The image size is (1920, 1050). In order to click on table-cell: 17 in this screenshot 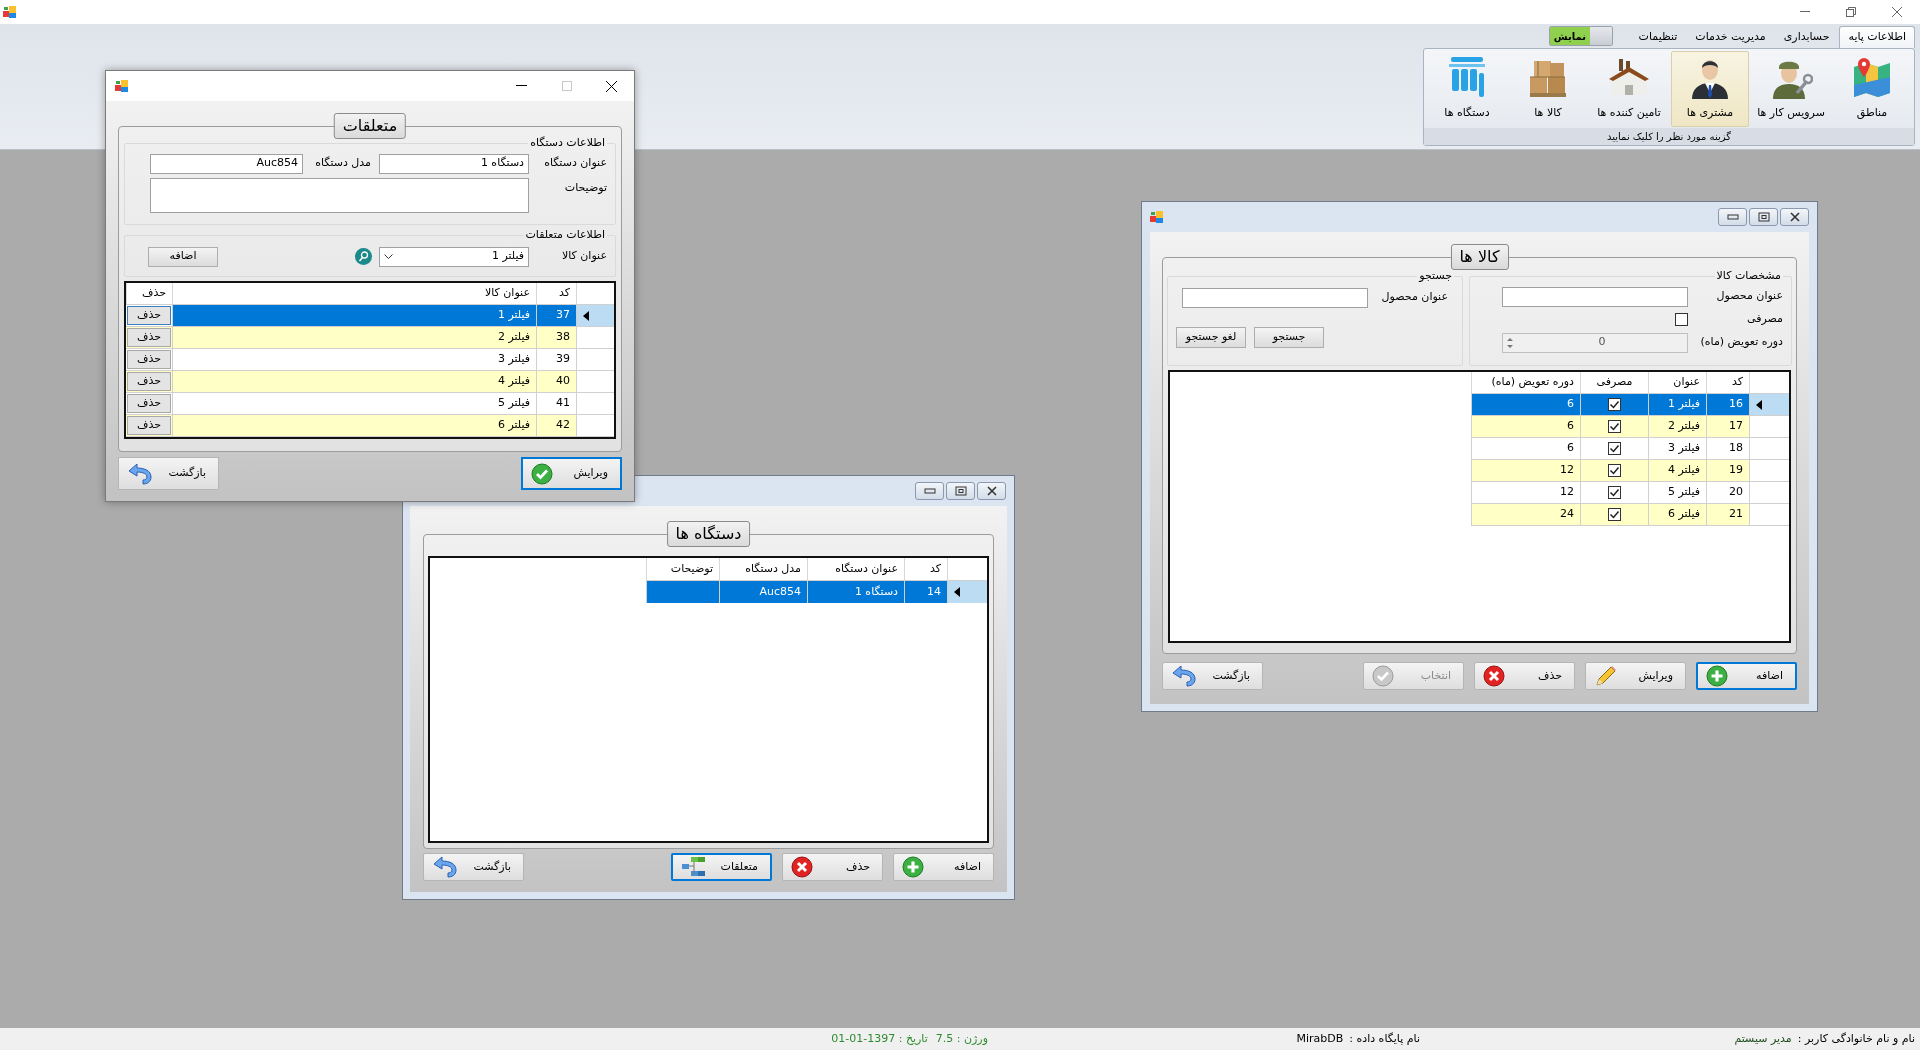, I will do `click(1727, 426)`.